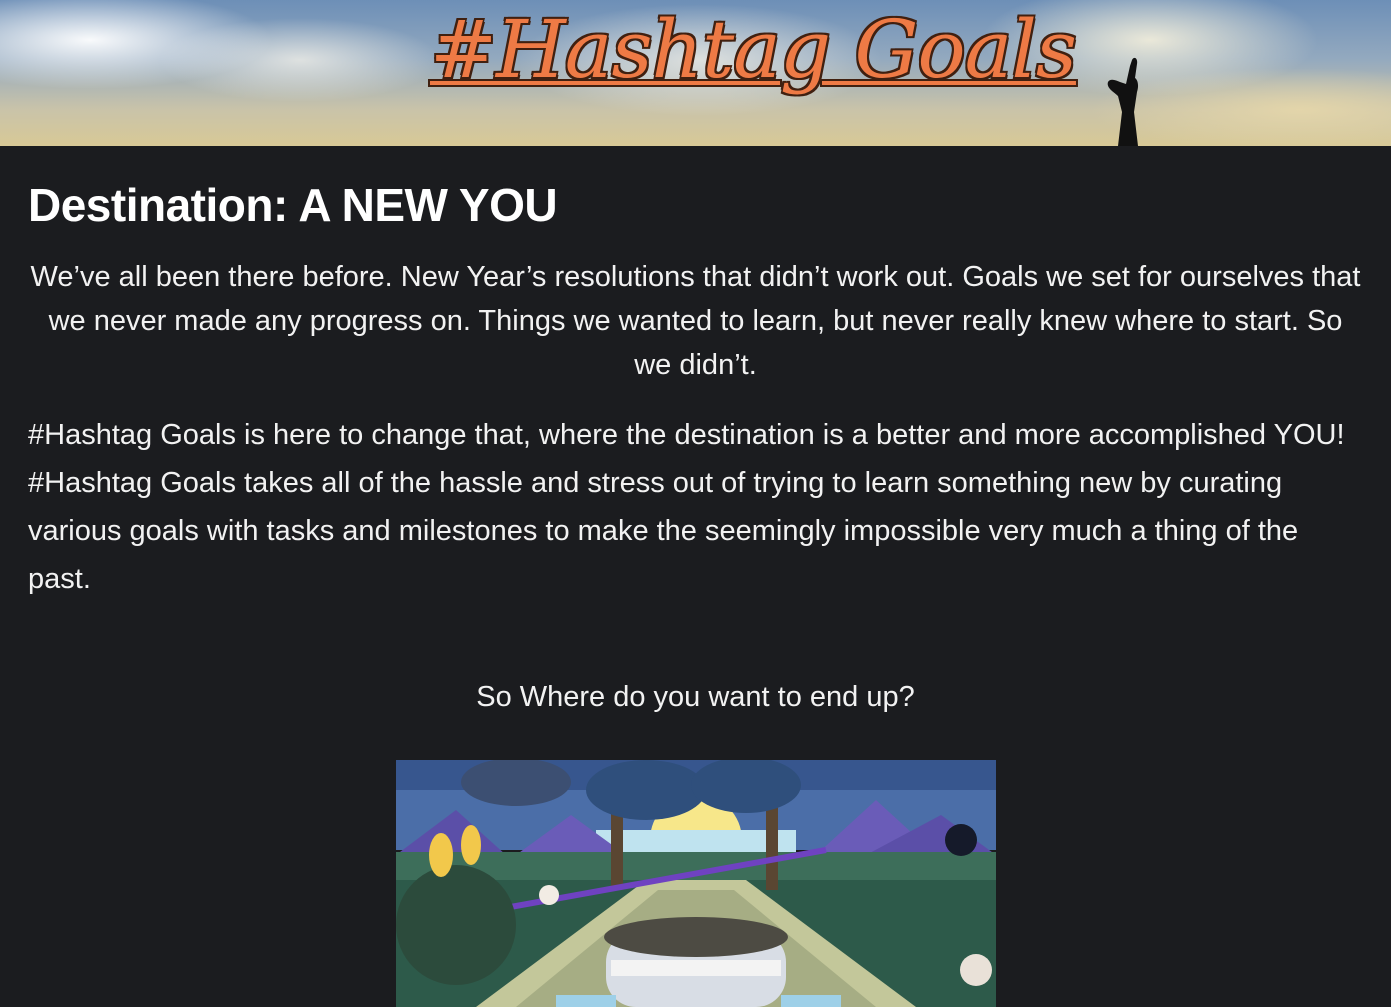 The image size is (1391, 1007). I want to click on pixel-art-scene, so click(696, 883).